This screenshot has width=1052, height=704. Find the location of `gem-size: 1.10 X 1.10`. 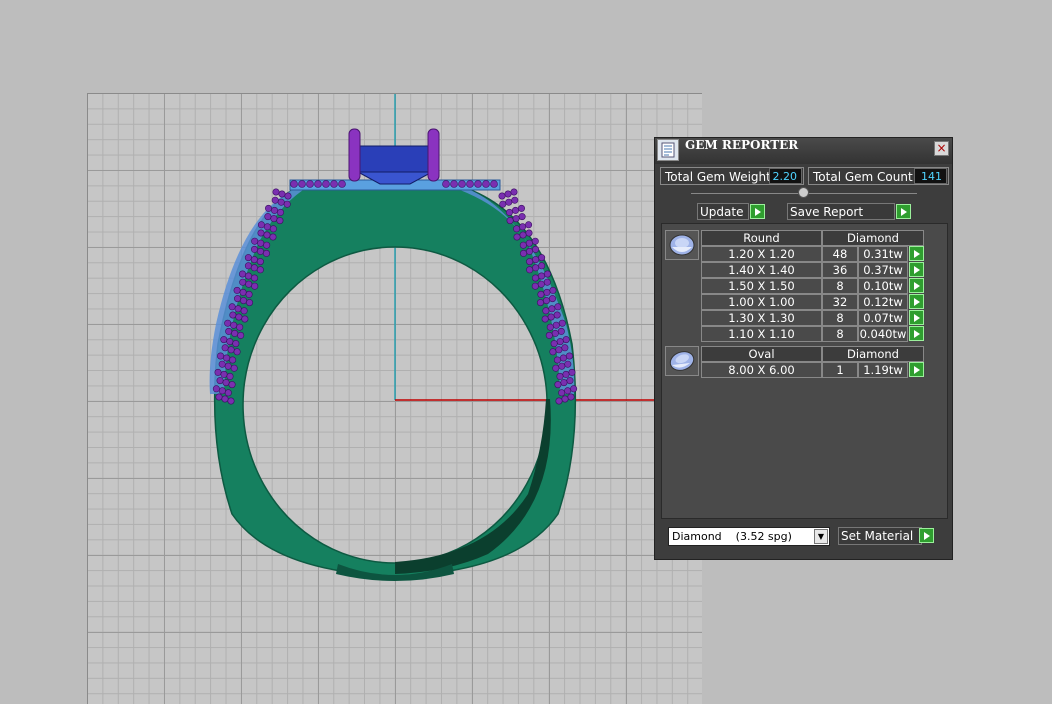

gem-size: 1.10 X 1.10 is located at coordinates (761, 334).